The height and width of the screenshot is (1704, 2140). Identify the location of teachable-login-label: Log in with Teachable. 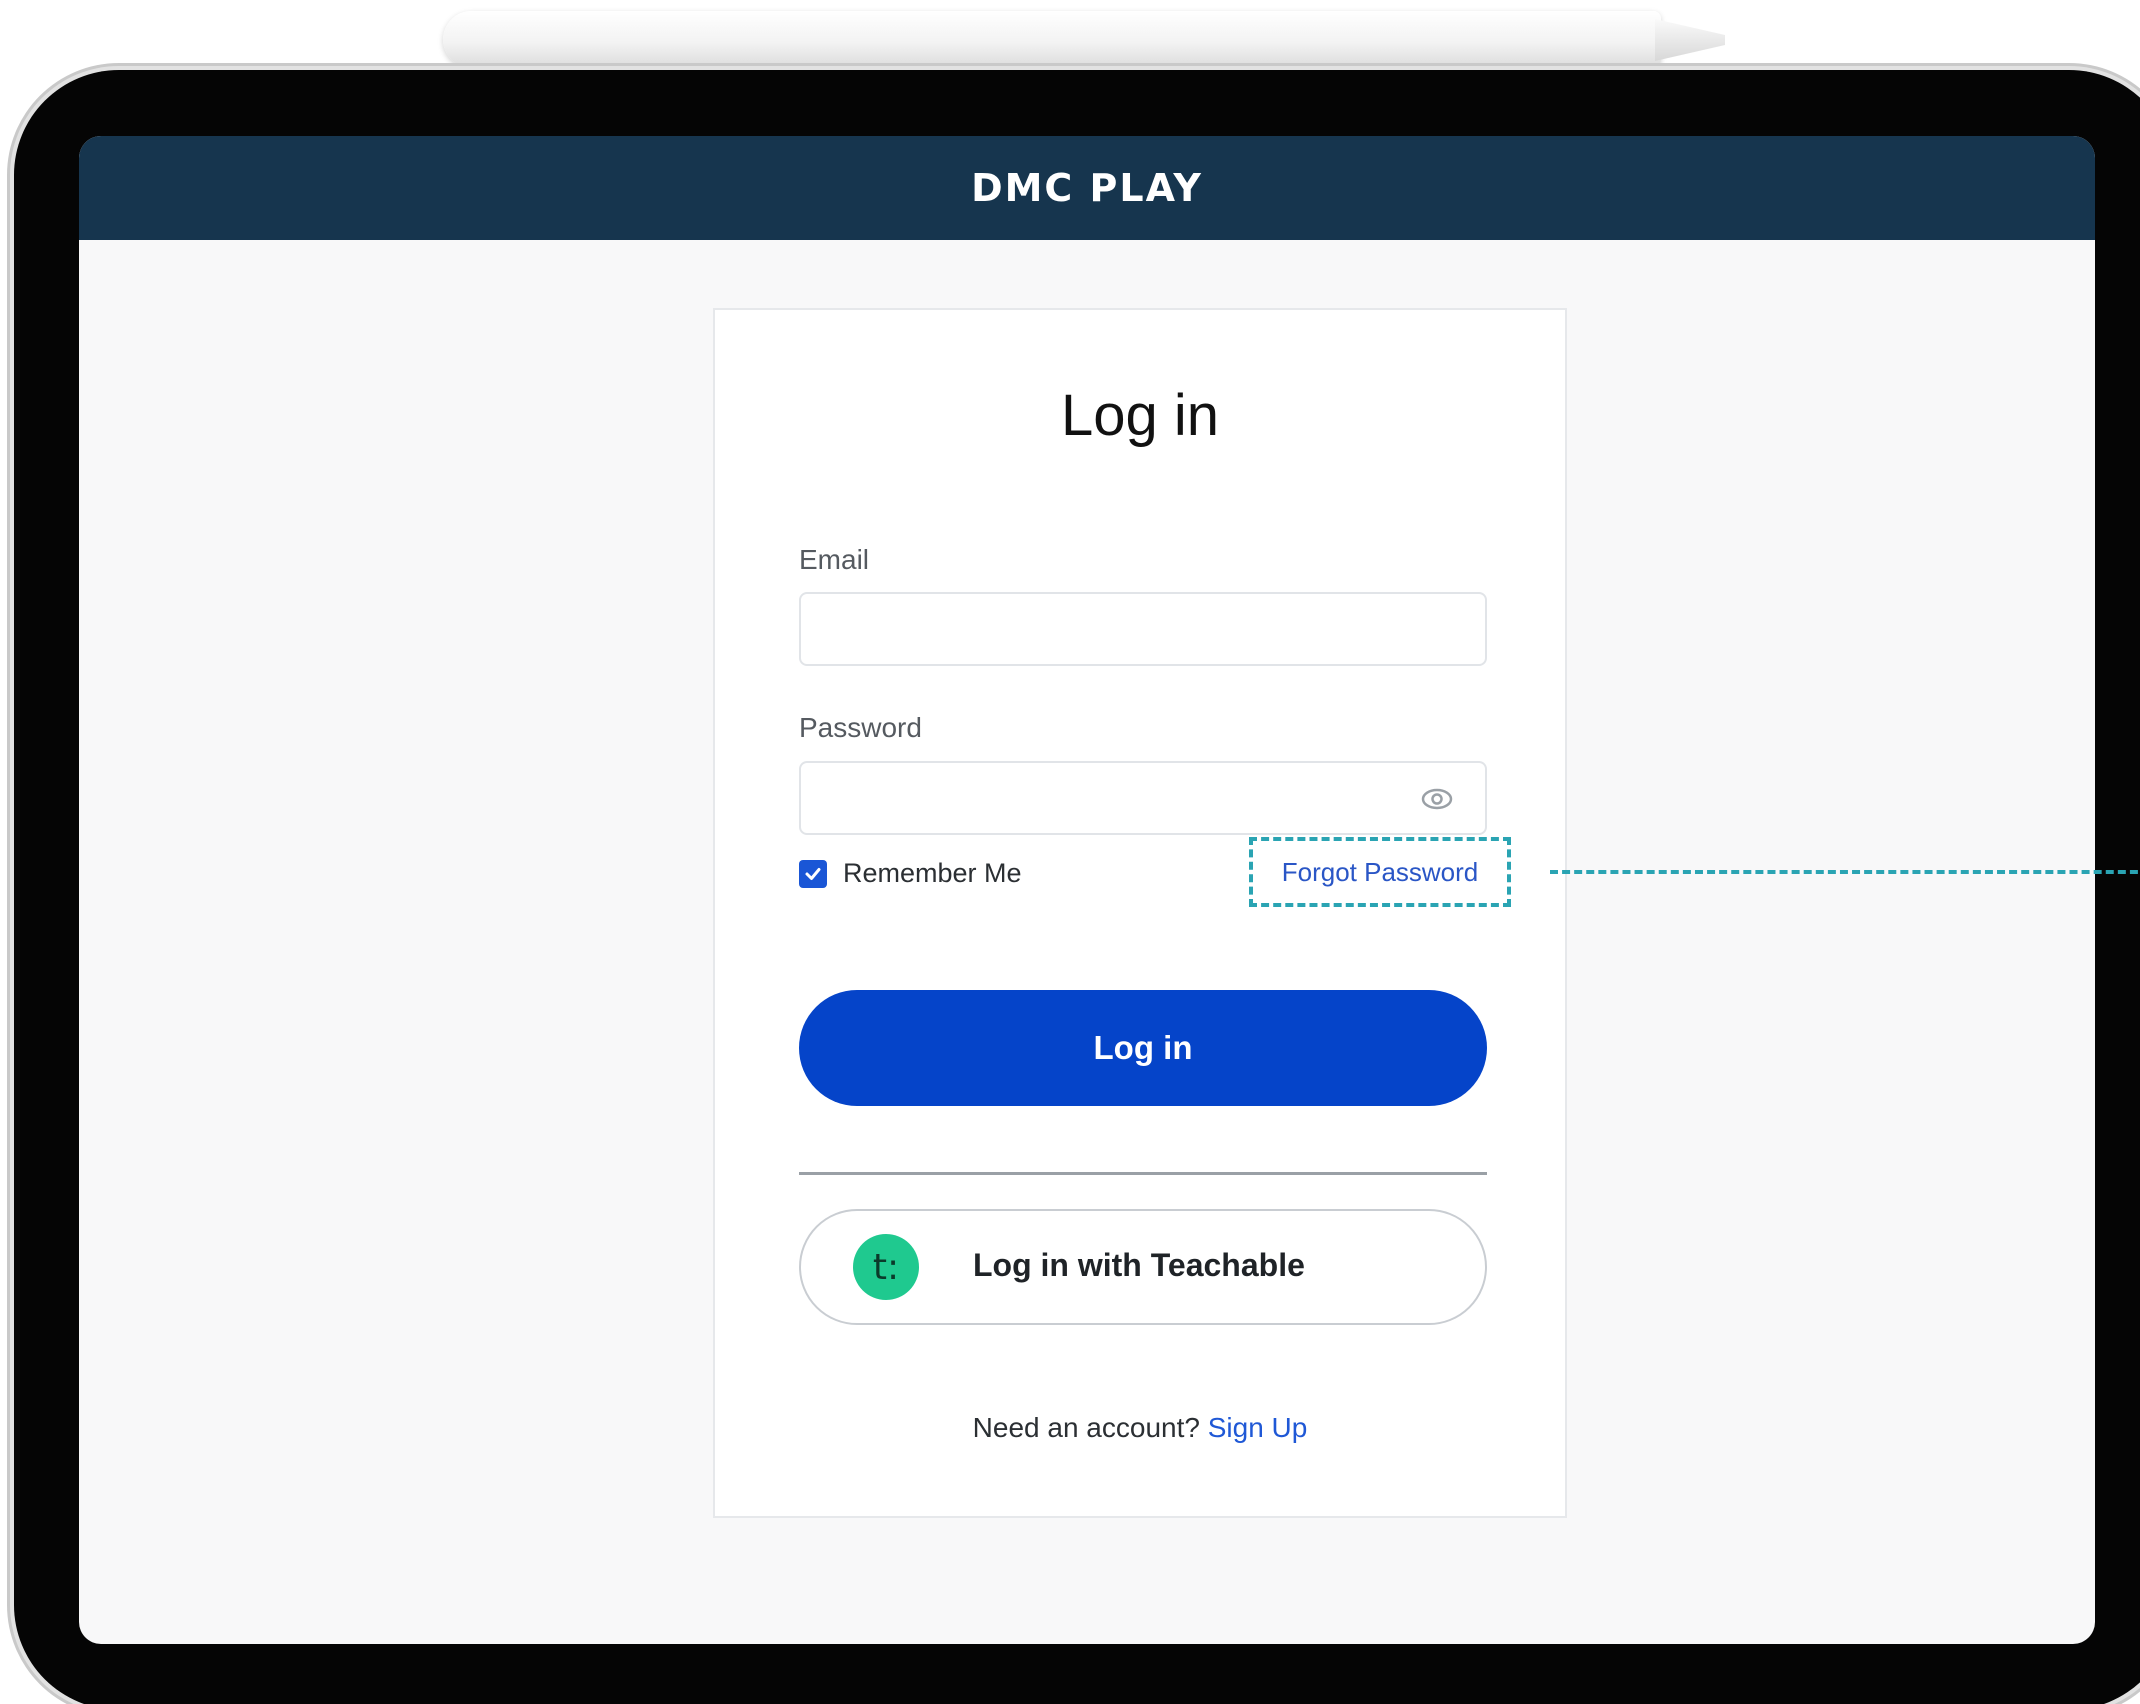
(1139, 1265).